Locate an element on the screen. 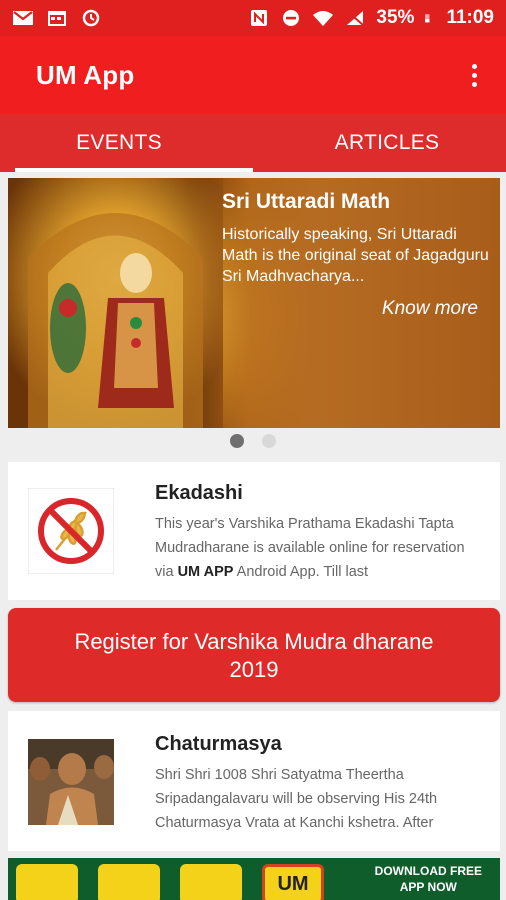 This screenshot has height=900, width=506. gmail-icon is located at coordinates (23, 18).